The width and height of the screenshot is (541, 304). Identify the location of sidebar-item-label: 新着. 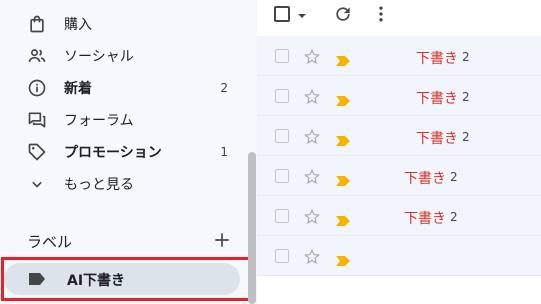
(78, 89).